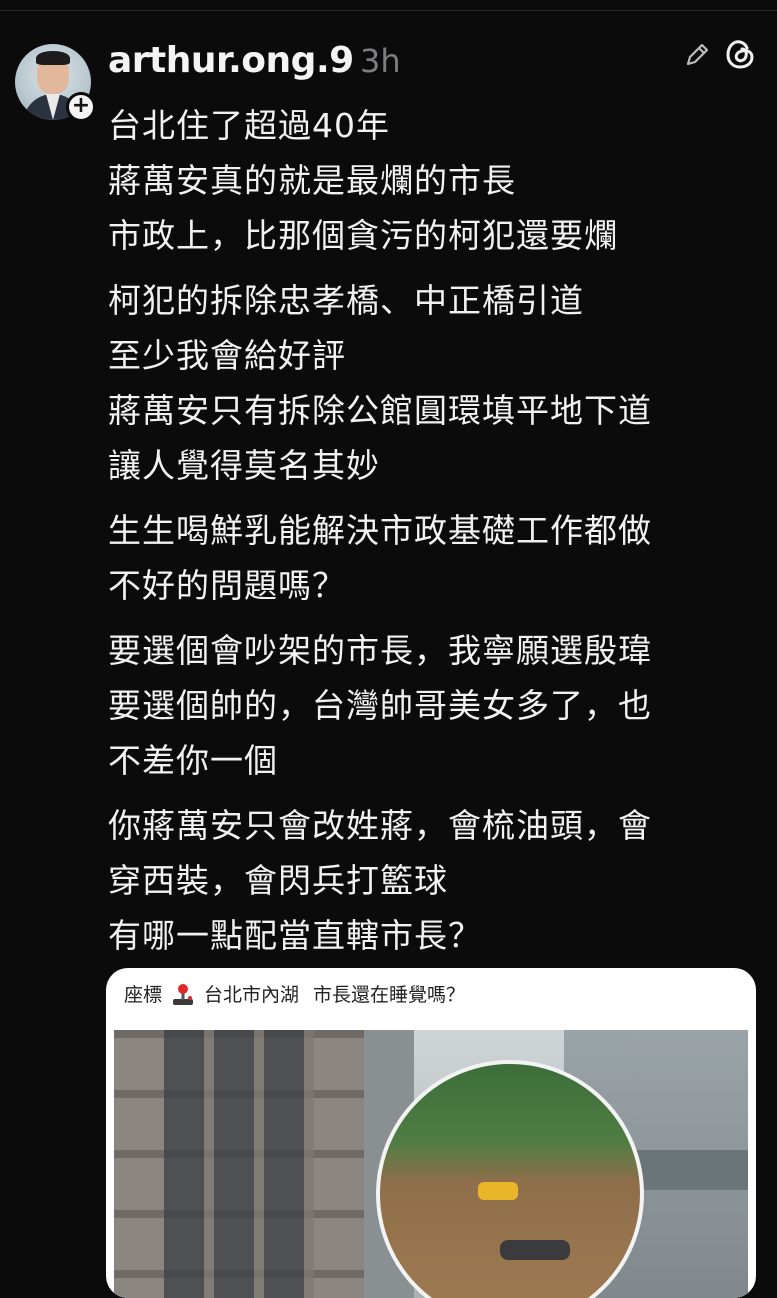 This screenshot has width=777, height=1298. Describe the element at coordinates (363, 235) in the screenshot. I see `post-line: 市政上，比那個貪污的柯犯還要爛` at that location.